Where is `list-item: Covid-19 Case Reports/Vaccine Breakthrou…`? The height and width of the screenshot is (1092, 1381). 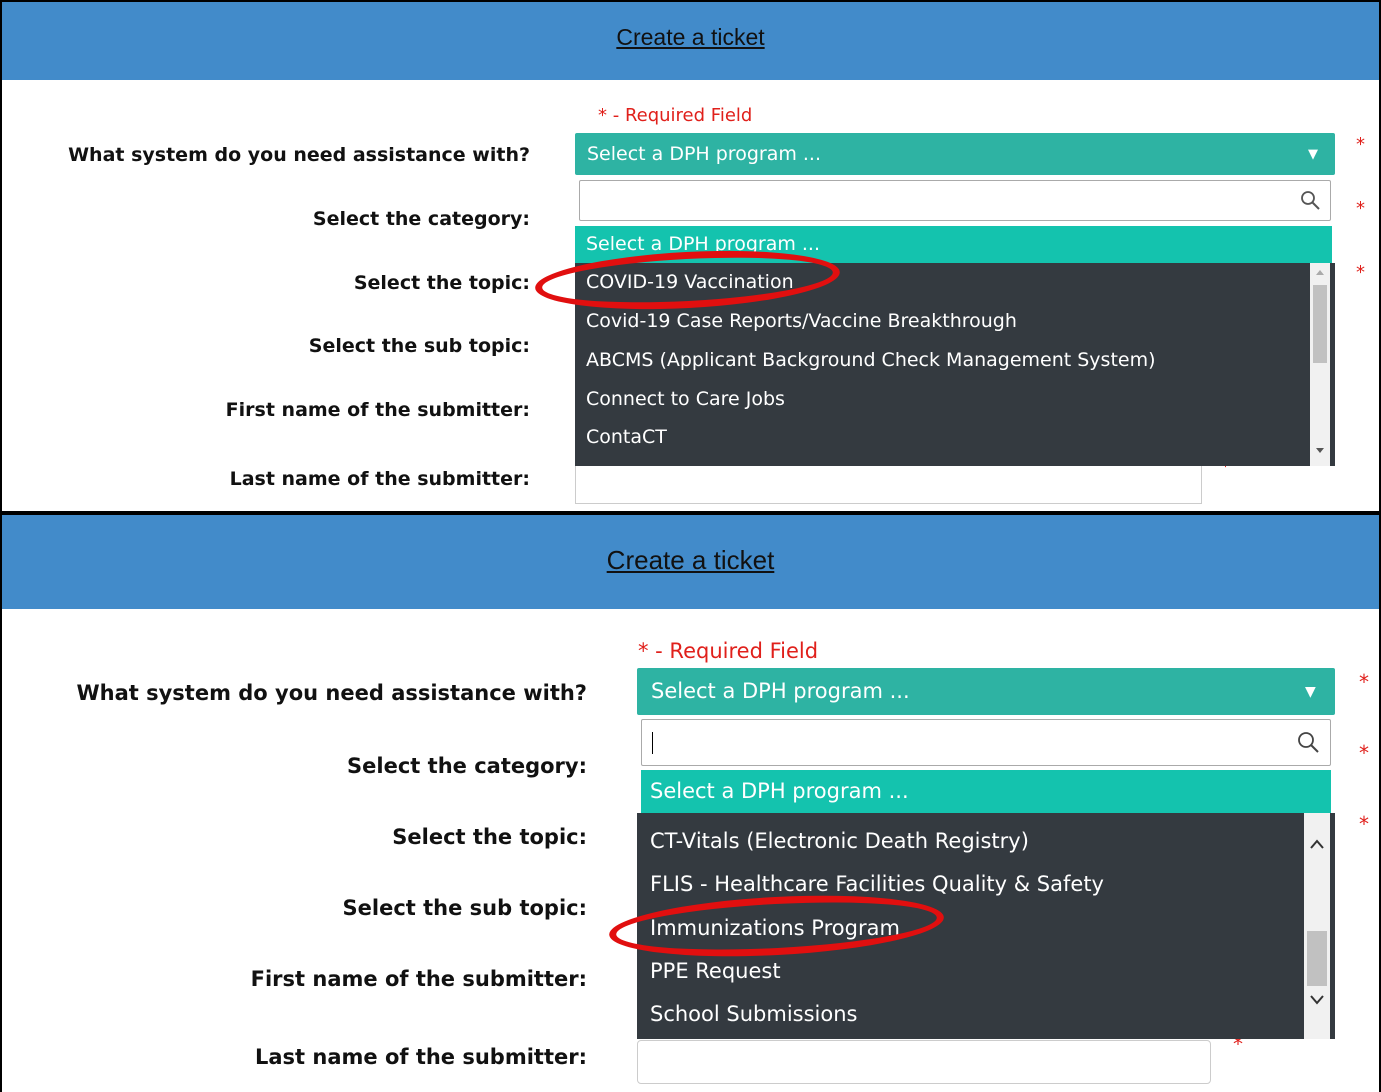
list-item: Covid-19 Case Reports/Vaccine Breakthrou… is located at coordinates (801, 321).